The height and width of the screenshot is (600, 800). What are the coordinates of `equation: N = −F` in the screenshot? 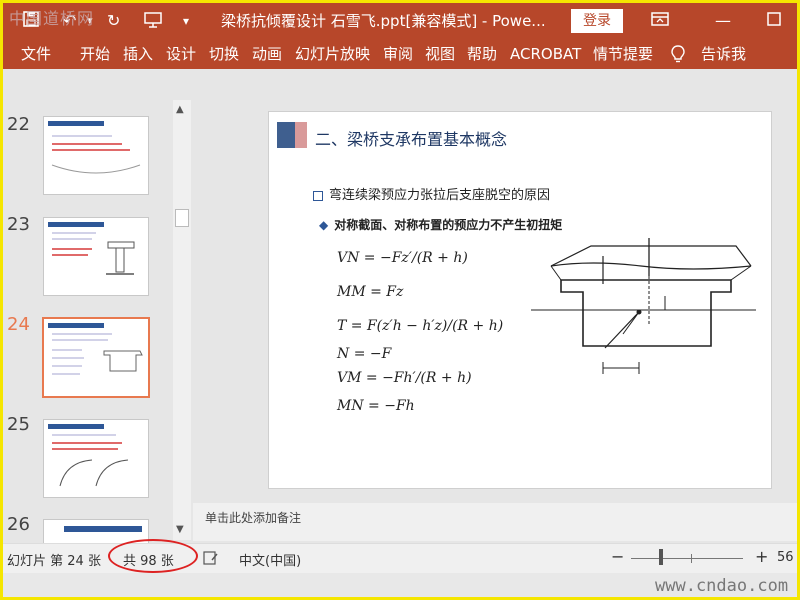 It's located at (364, 354).